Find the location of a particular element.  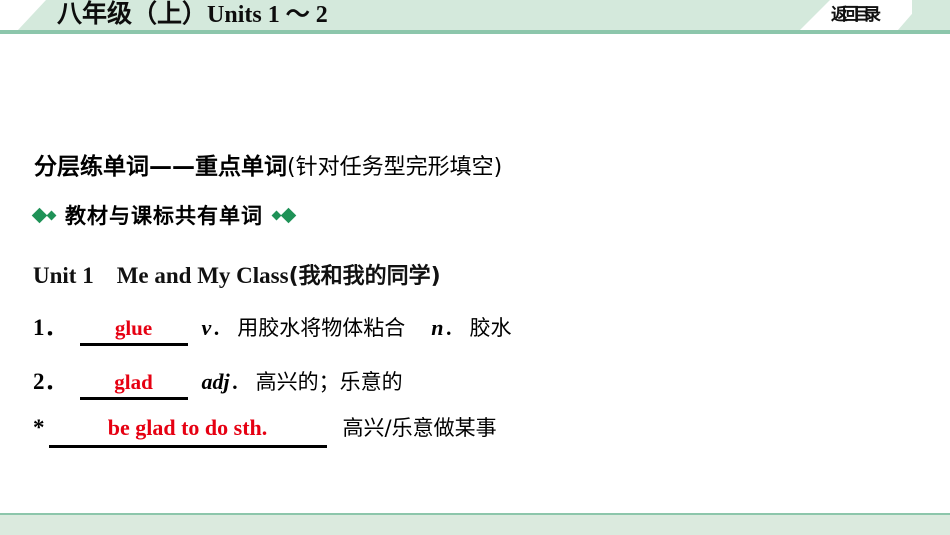

section-title: 分层练单词——重点单词(针对任务型完形填空) is located at coordinates (268, 164).